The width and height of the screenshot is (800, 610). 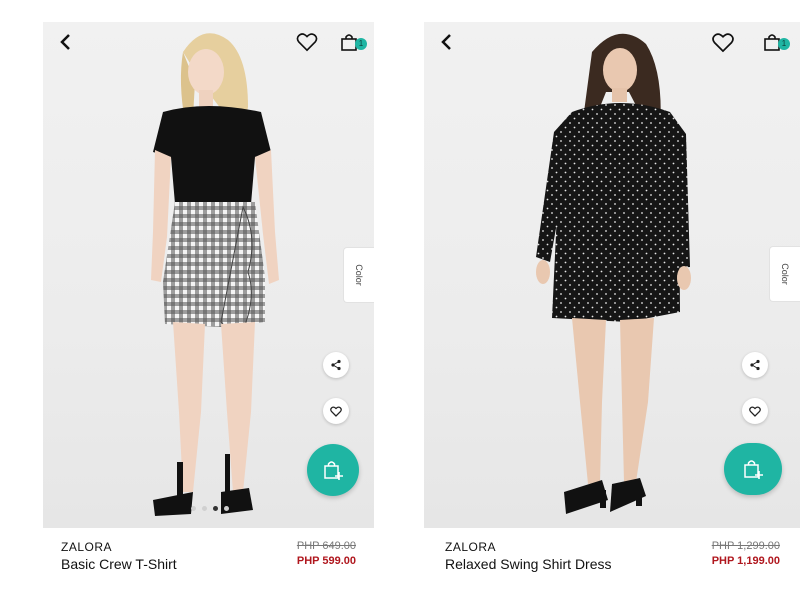 What do you see at coordinates (326, 546) in the screenshot?
I see `original-price: PHP 649.00` at bounding box center [326, 546].